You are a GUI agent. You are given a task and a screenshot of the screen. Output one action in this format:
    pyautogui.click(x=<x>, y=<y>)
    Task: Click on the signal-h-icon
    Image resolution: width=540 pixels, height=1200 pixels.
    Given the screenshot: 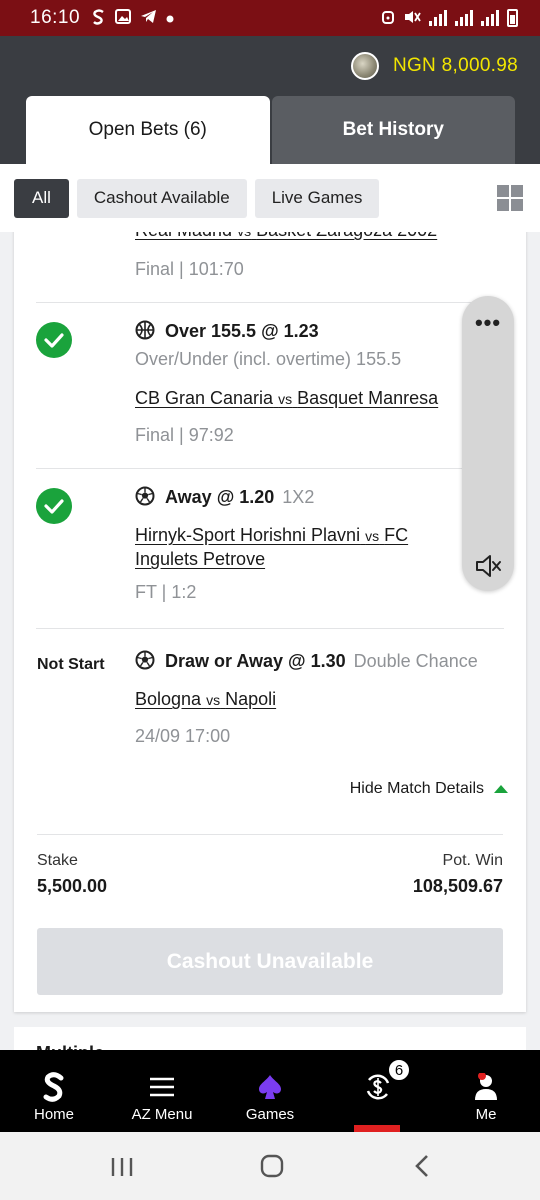 What is the action you would take?
    pyautogui.click(x=464, y=18)
    